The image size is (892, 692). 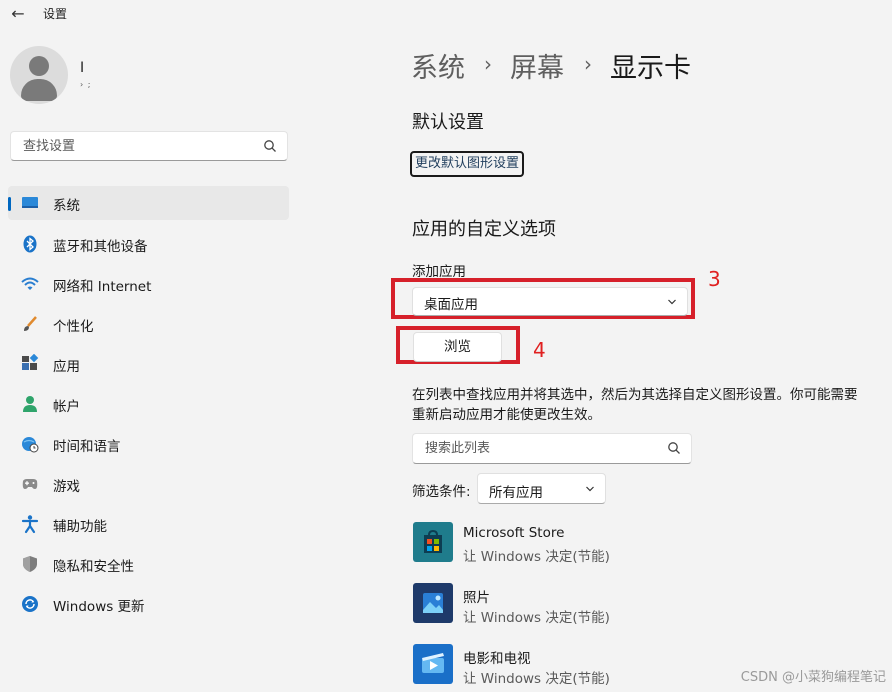 I want to click on sidebar-item-label: 时间和语言, so click(x=87, y=447).